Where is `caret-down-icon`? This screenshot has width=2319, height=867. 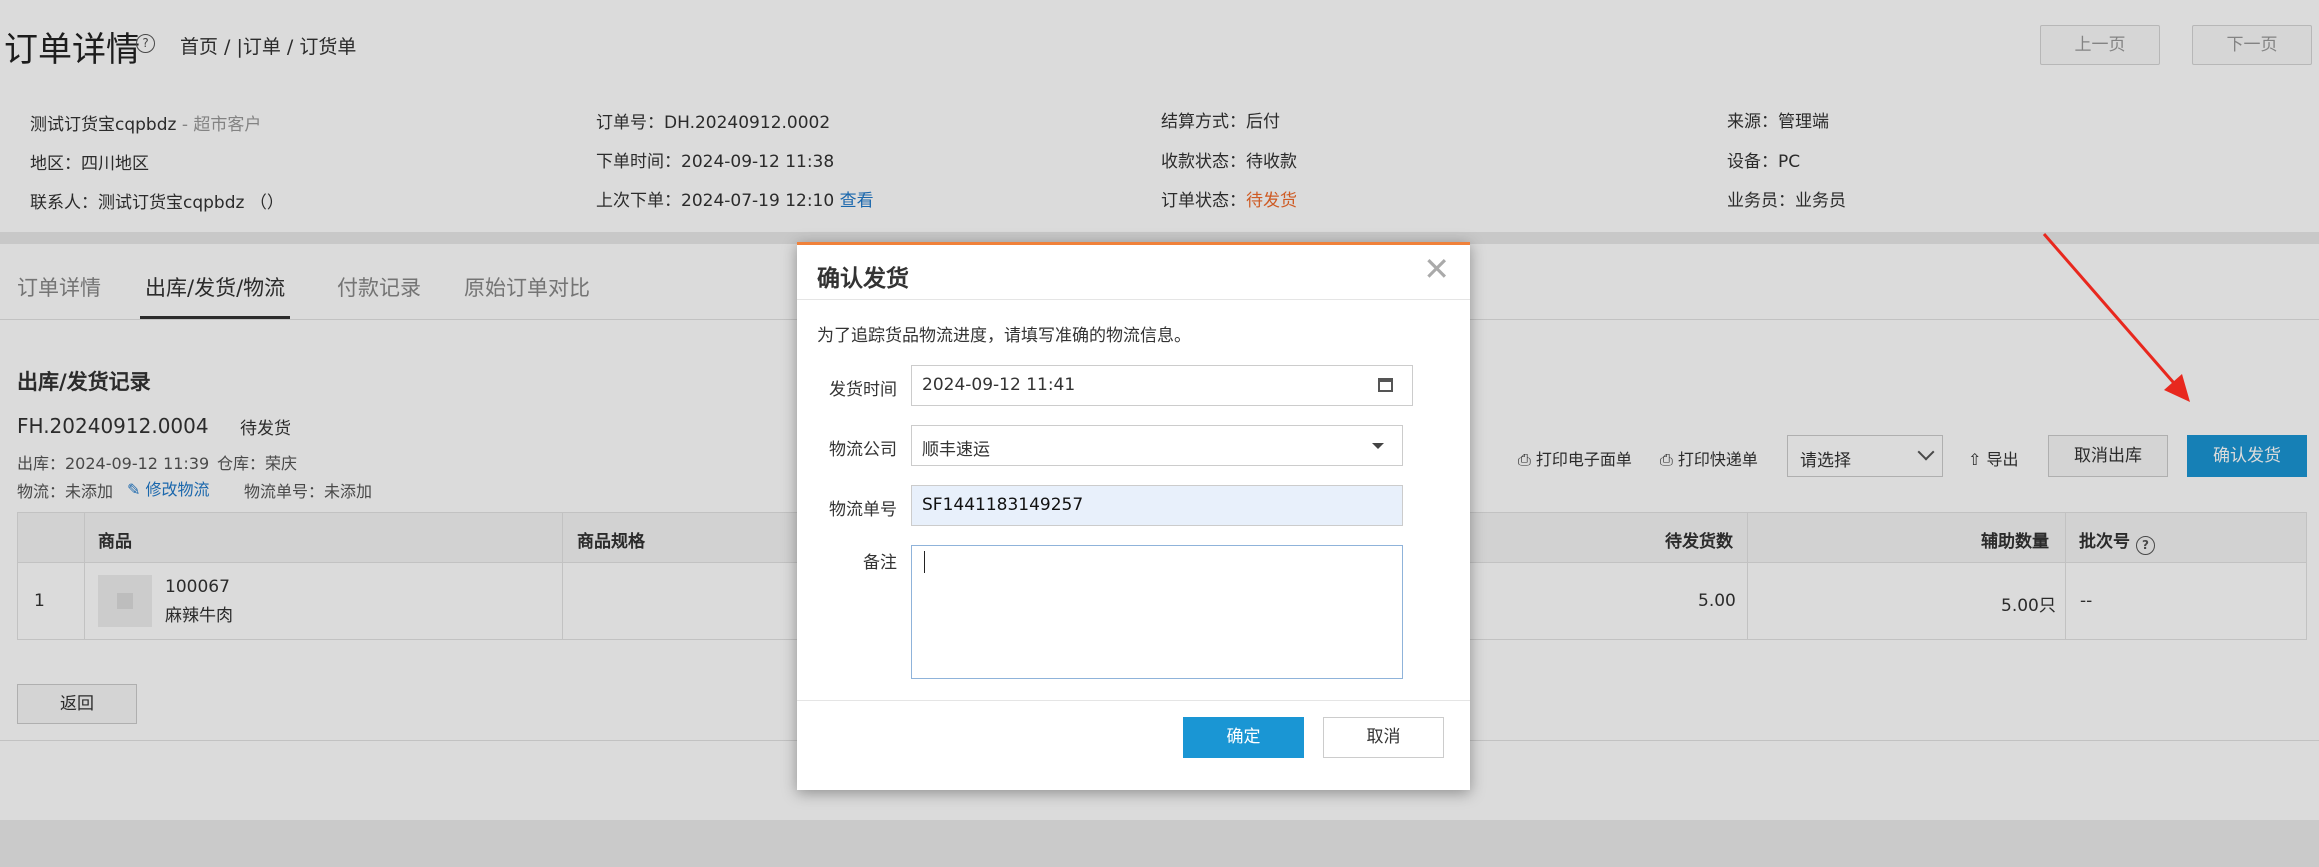
caret-down-icon is located at coordinates (1378, 446).